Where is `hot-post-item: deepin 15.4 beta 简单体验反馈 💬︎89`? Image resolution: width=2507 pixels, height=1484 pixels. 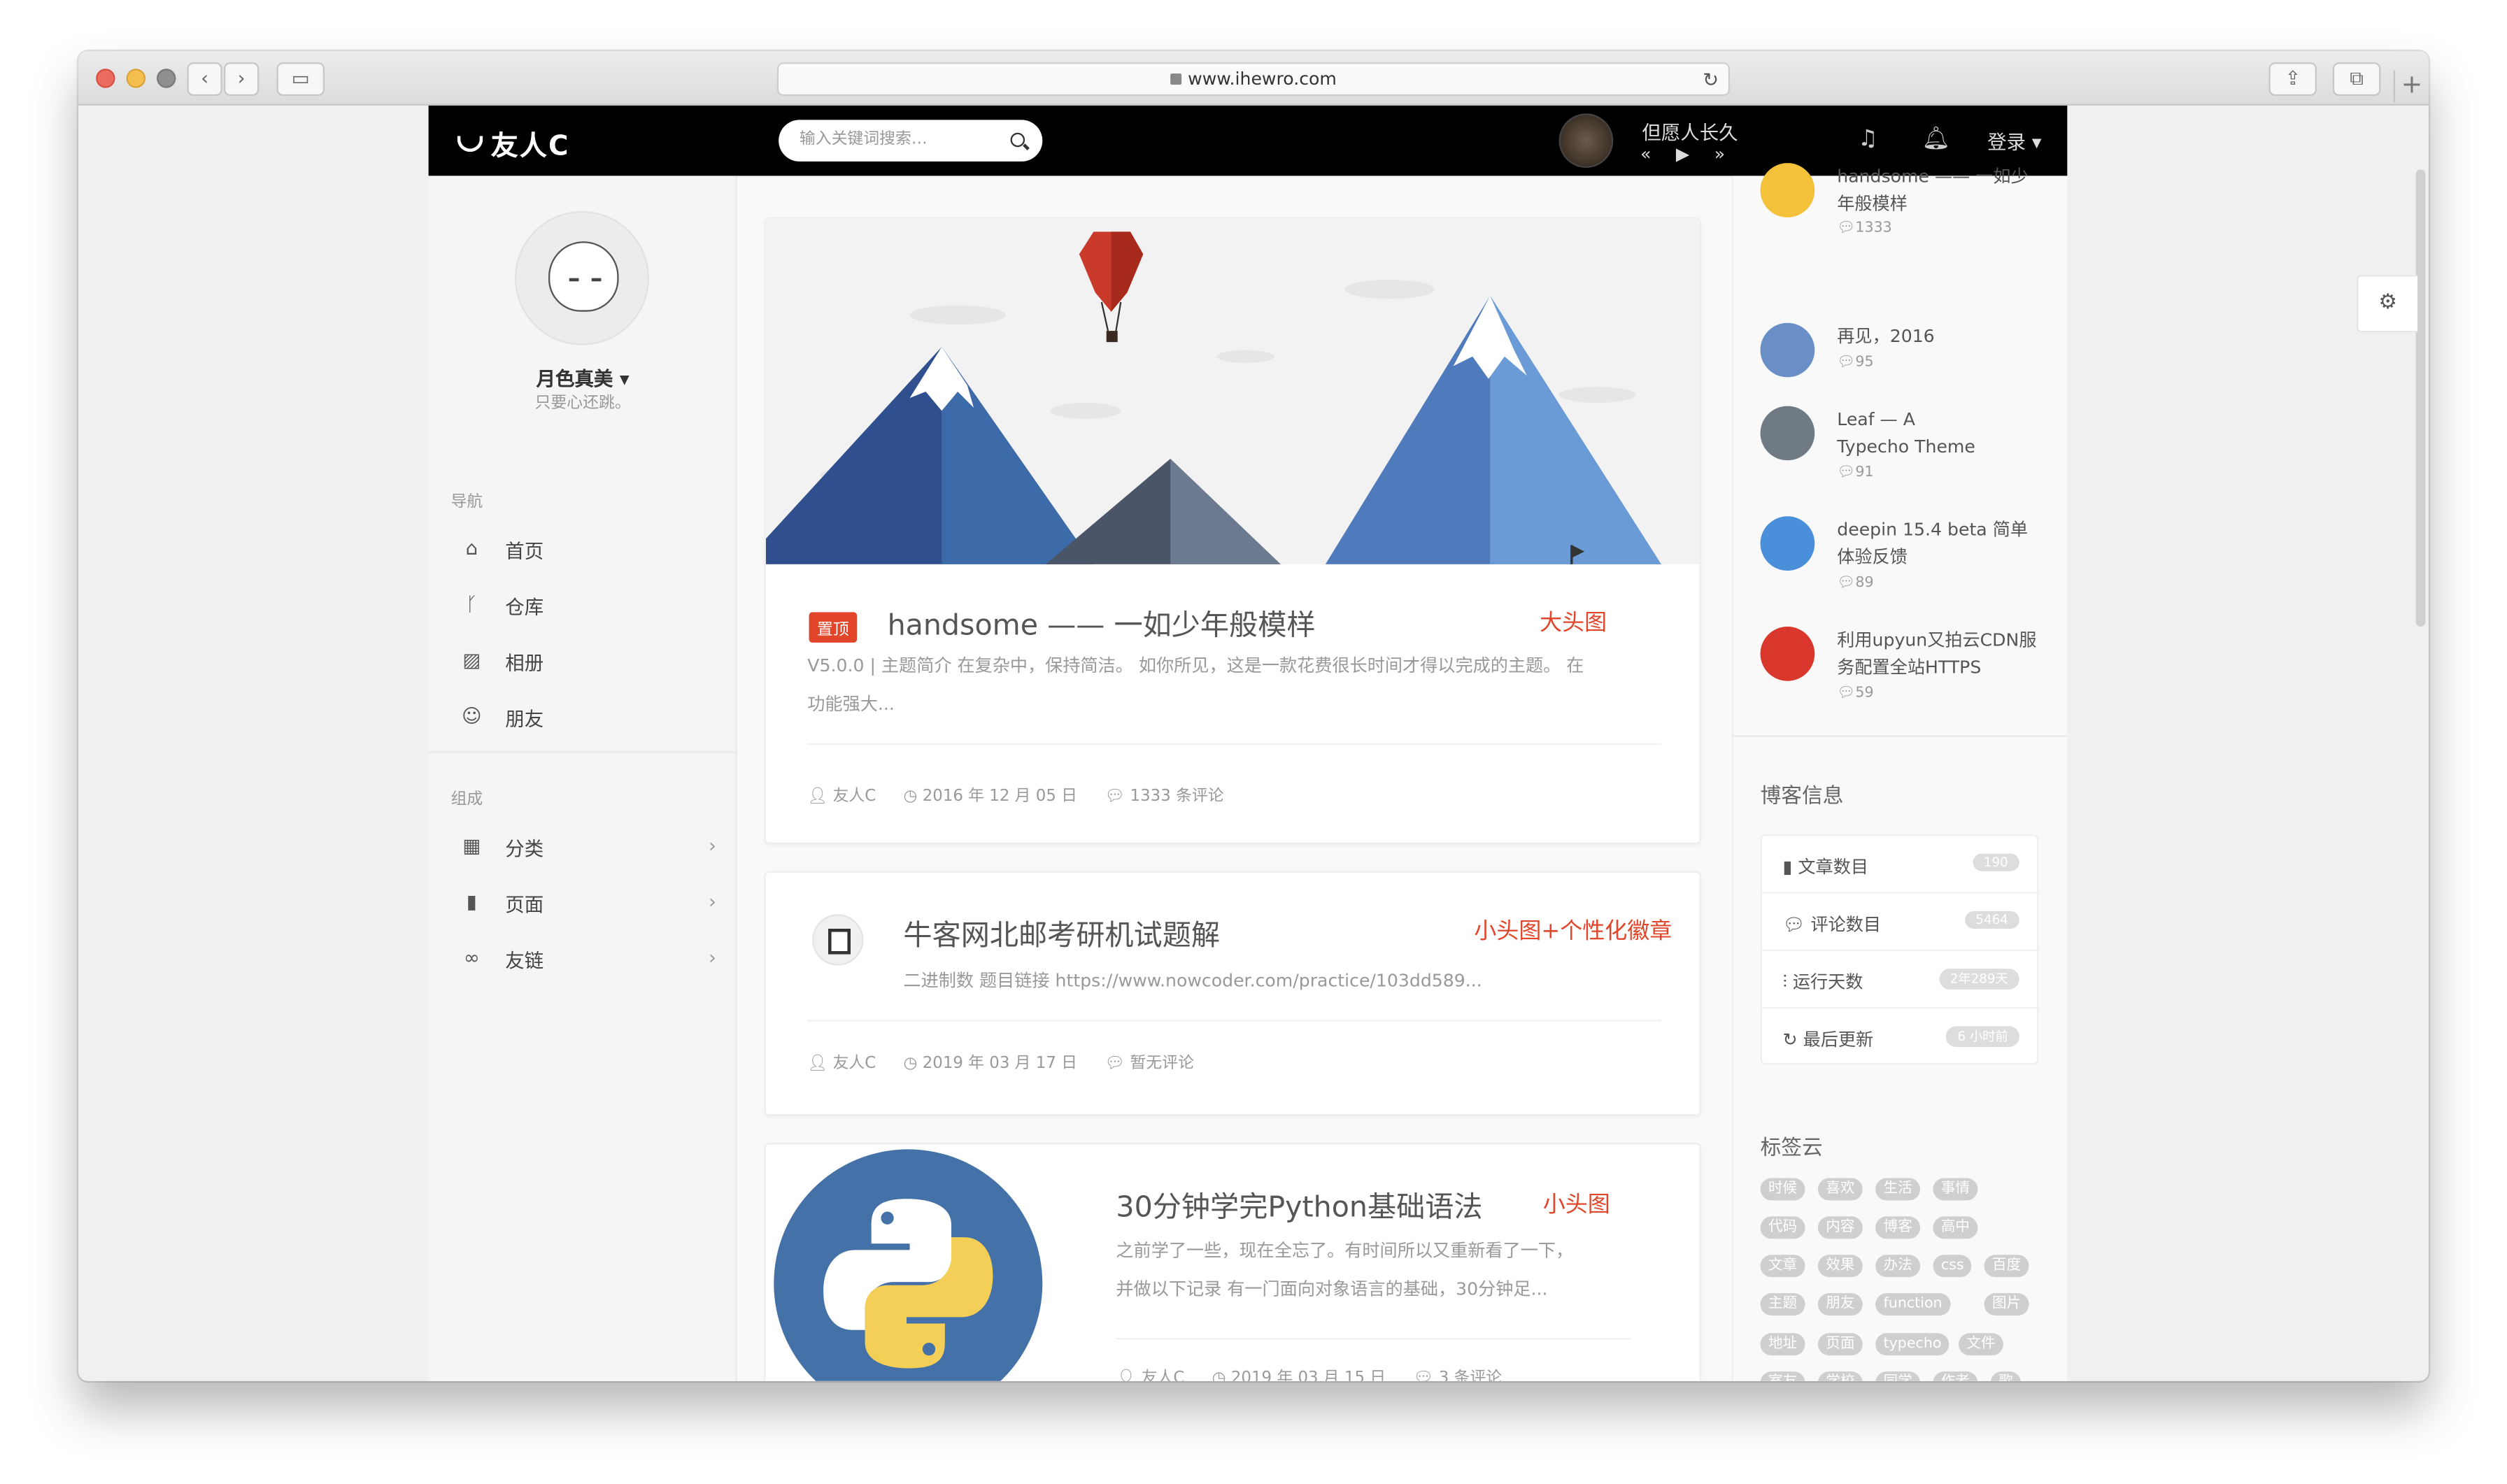 hot-post-item: deepin 15.4 beta 简单体验反馈 💬︎89 is located at coordinates (1904, 559).